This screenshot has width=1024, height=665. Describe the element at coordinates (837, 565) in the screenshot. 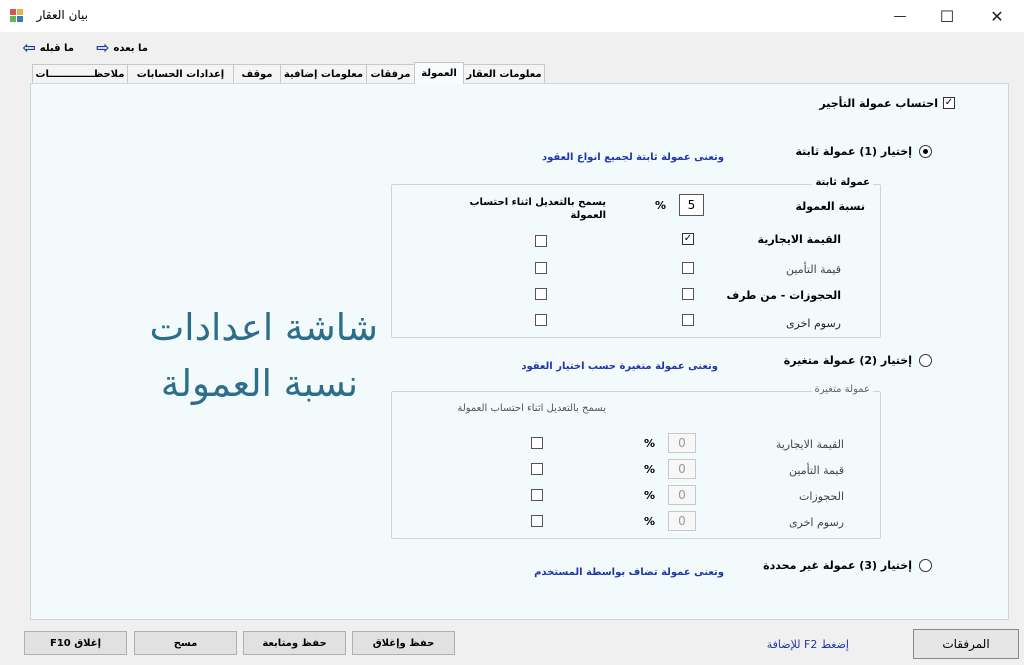

I see `option3-label: إختيار (3) عمولة غير محددة` at that location.